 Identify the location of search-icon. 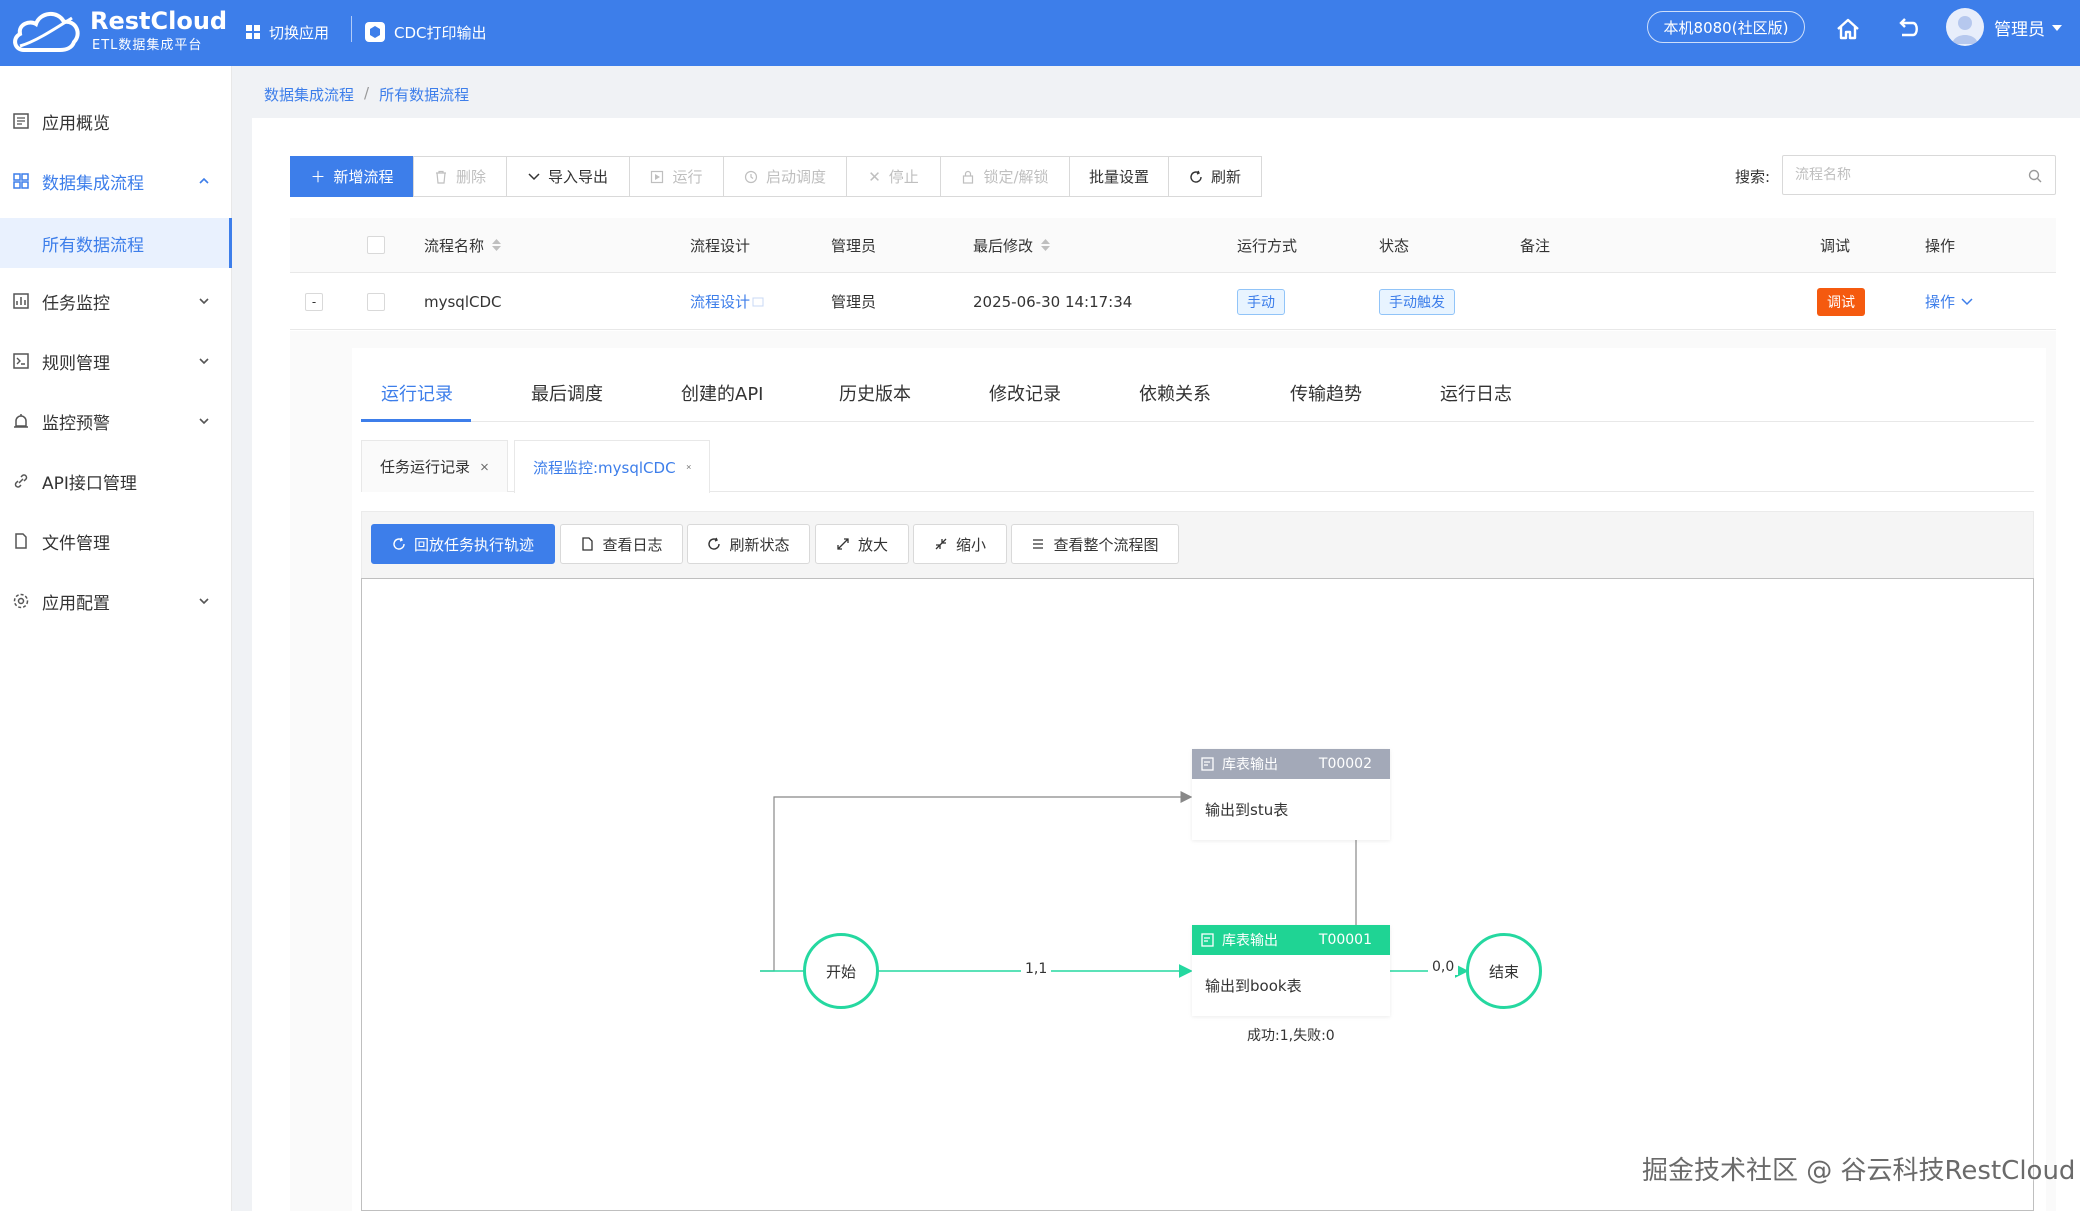
(2035, 176).